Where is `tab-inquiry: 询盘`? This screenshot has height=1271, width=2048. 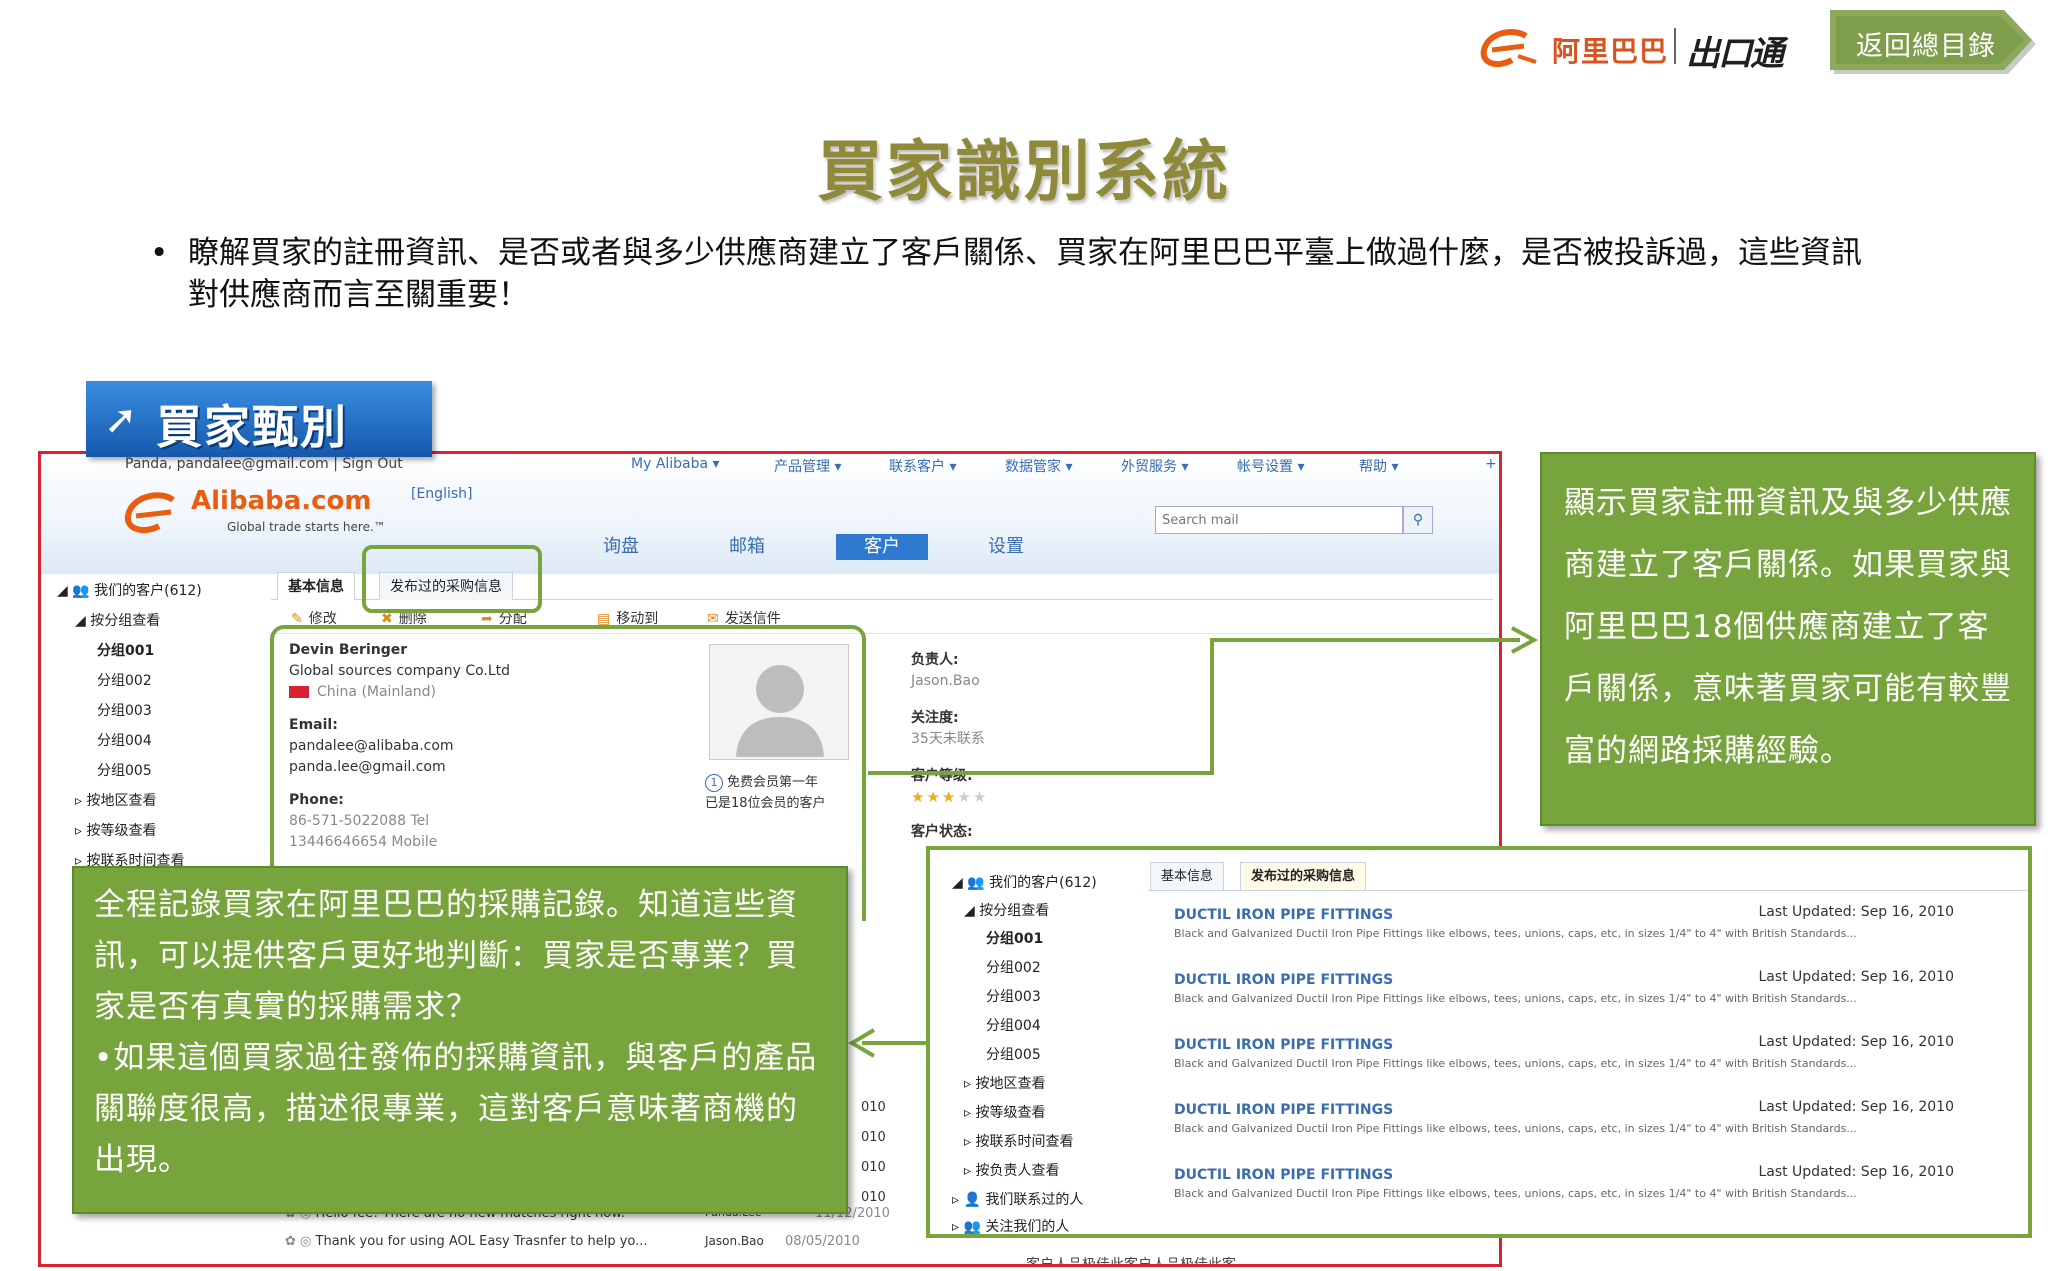 tab-inquiry: 询盘 is located at coordinates (621, 547).